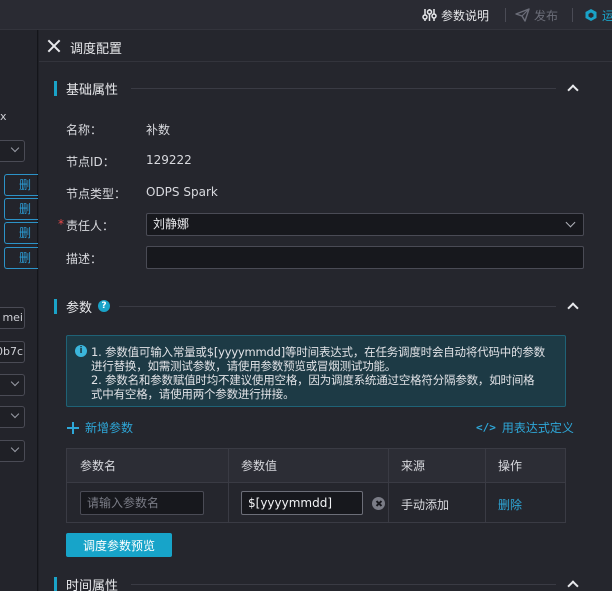  What do you see at coordinates (61, 224) in the screenshot?
I see `required-mark: *` at bounding box center [61, 224].